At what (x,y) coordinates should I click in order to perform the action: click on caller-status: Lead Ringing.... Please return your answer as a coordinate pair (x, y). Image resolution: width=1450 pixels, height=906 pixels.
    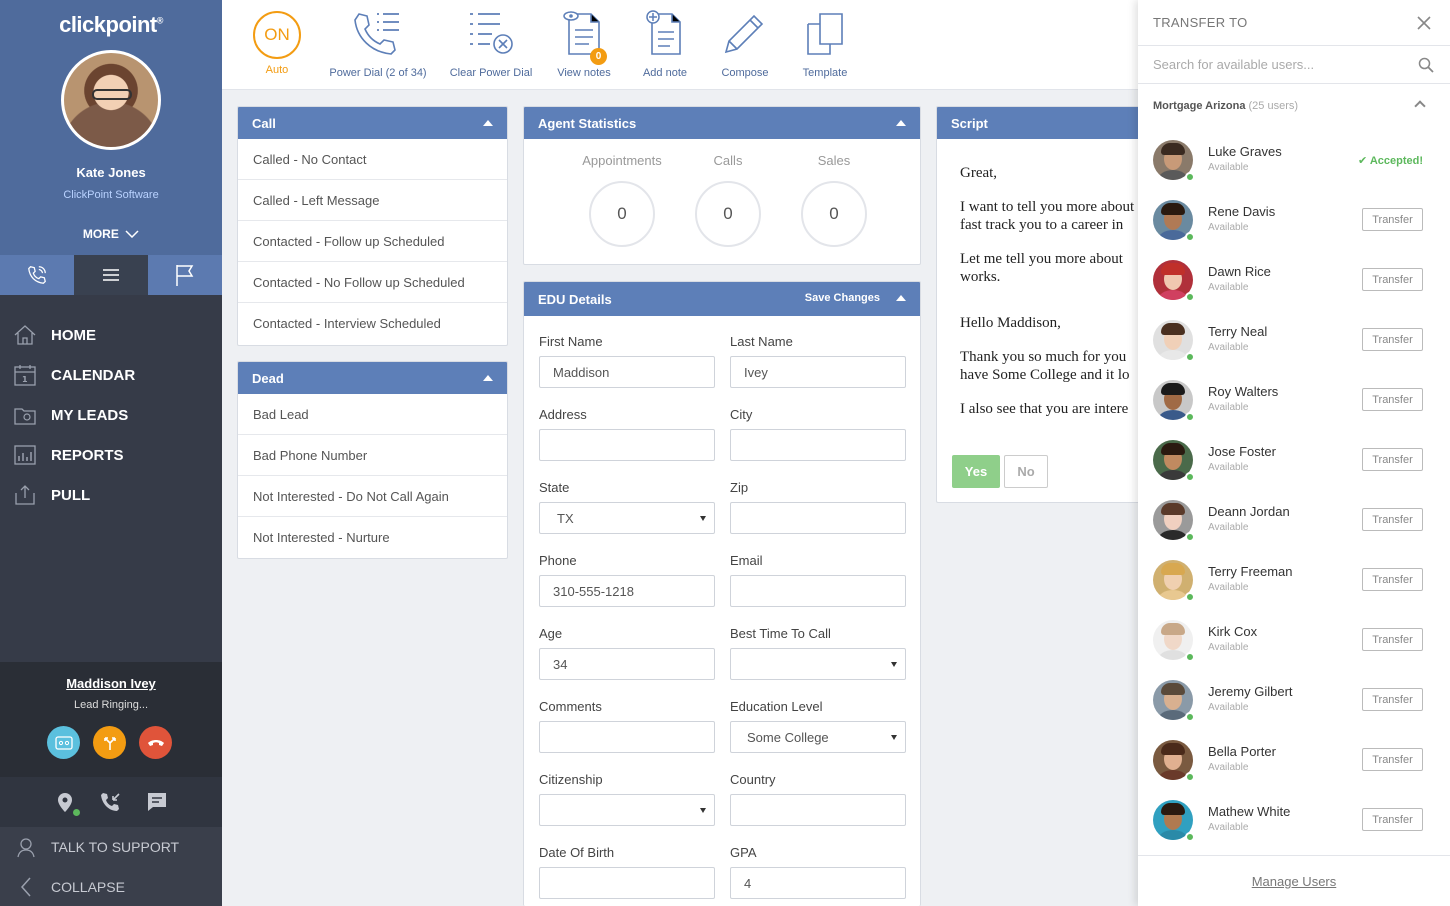
    Looking at the image, I should click on (111, 705).